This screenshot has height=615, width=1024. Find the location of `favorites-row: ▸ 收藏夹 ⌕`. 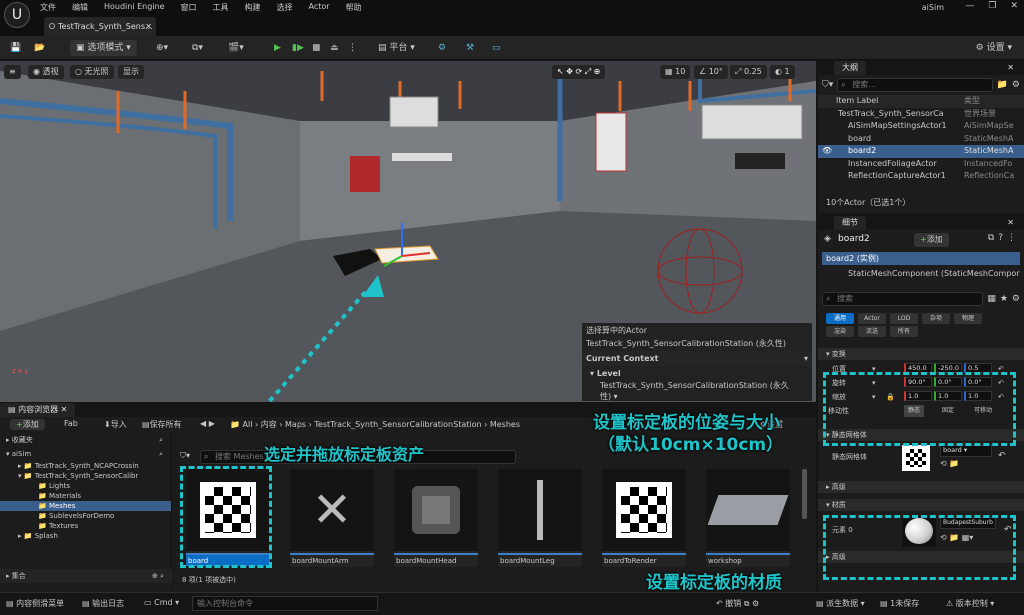

favorites-row: ▸ 收藏夹 ⌕ is located at coordinates (85, 440).